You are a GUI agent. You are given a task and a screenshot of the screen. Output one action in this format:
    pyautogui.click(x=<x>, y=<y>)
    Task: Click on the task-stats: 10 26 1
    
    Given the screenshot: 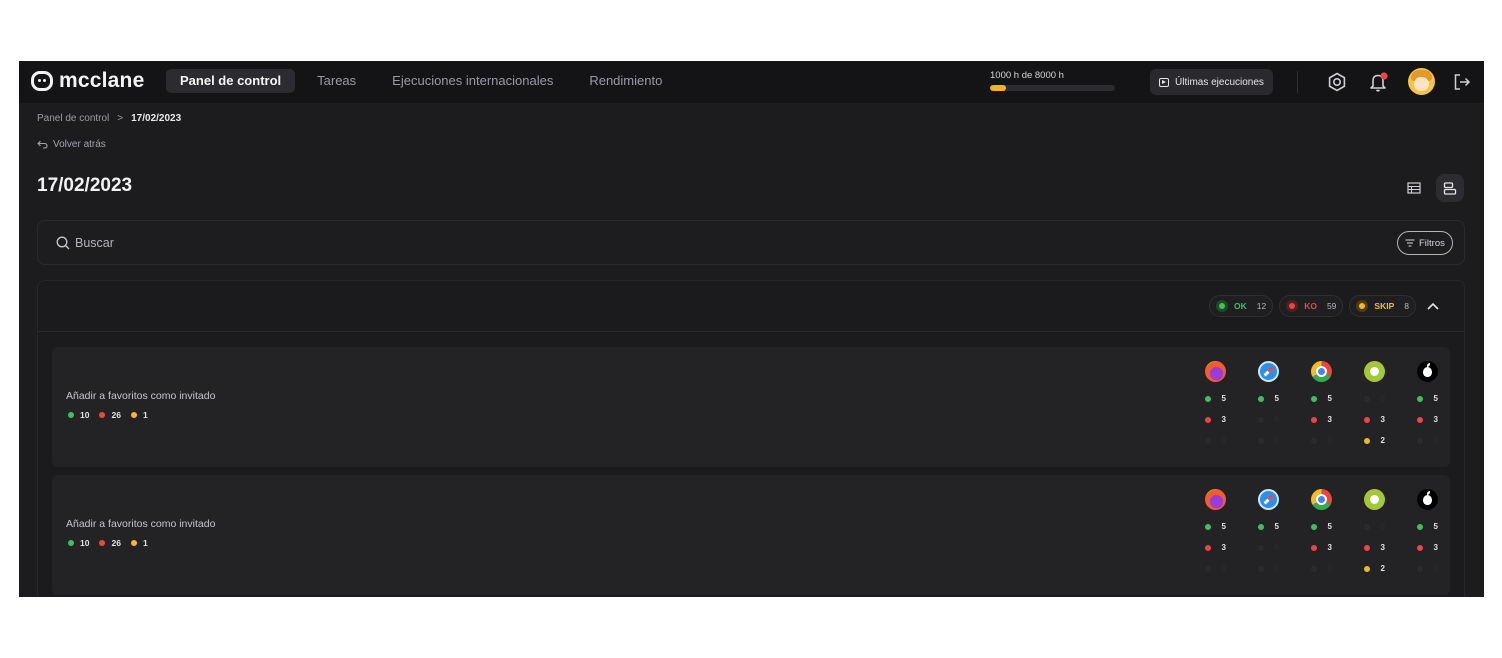 What is the action you would take?
    pyautogui.click(x=108, y=415)
    